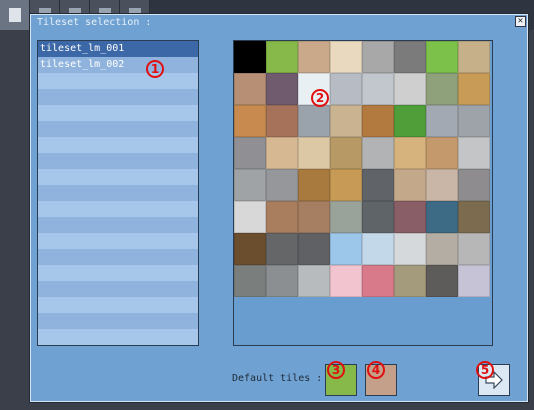 This screenshot has height=410, width=534. Describe the element at coordinates (320, 98) in the screenshot. I see `annotation-marker-2: 2` at that location.